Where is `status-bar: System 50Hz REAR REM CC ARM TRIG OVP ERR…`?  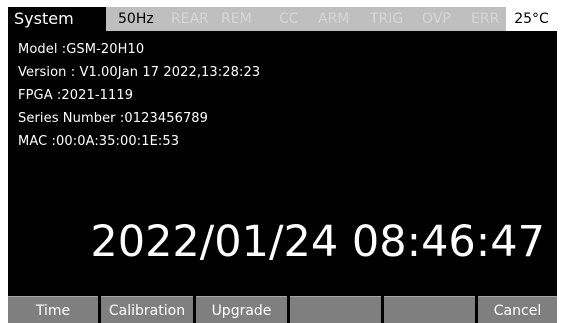
status-bar: System 50Hz REAR REM CC ARM TRIG OVP ERR… is located at coordinates (282, 19).